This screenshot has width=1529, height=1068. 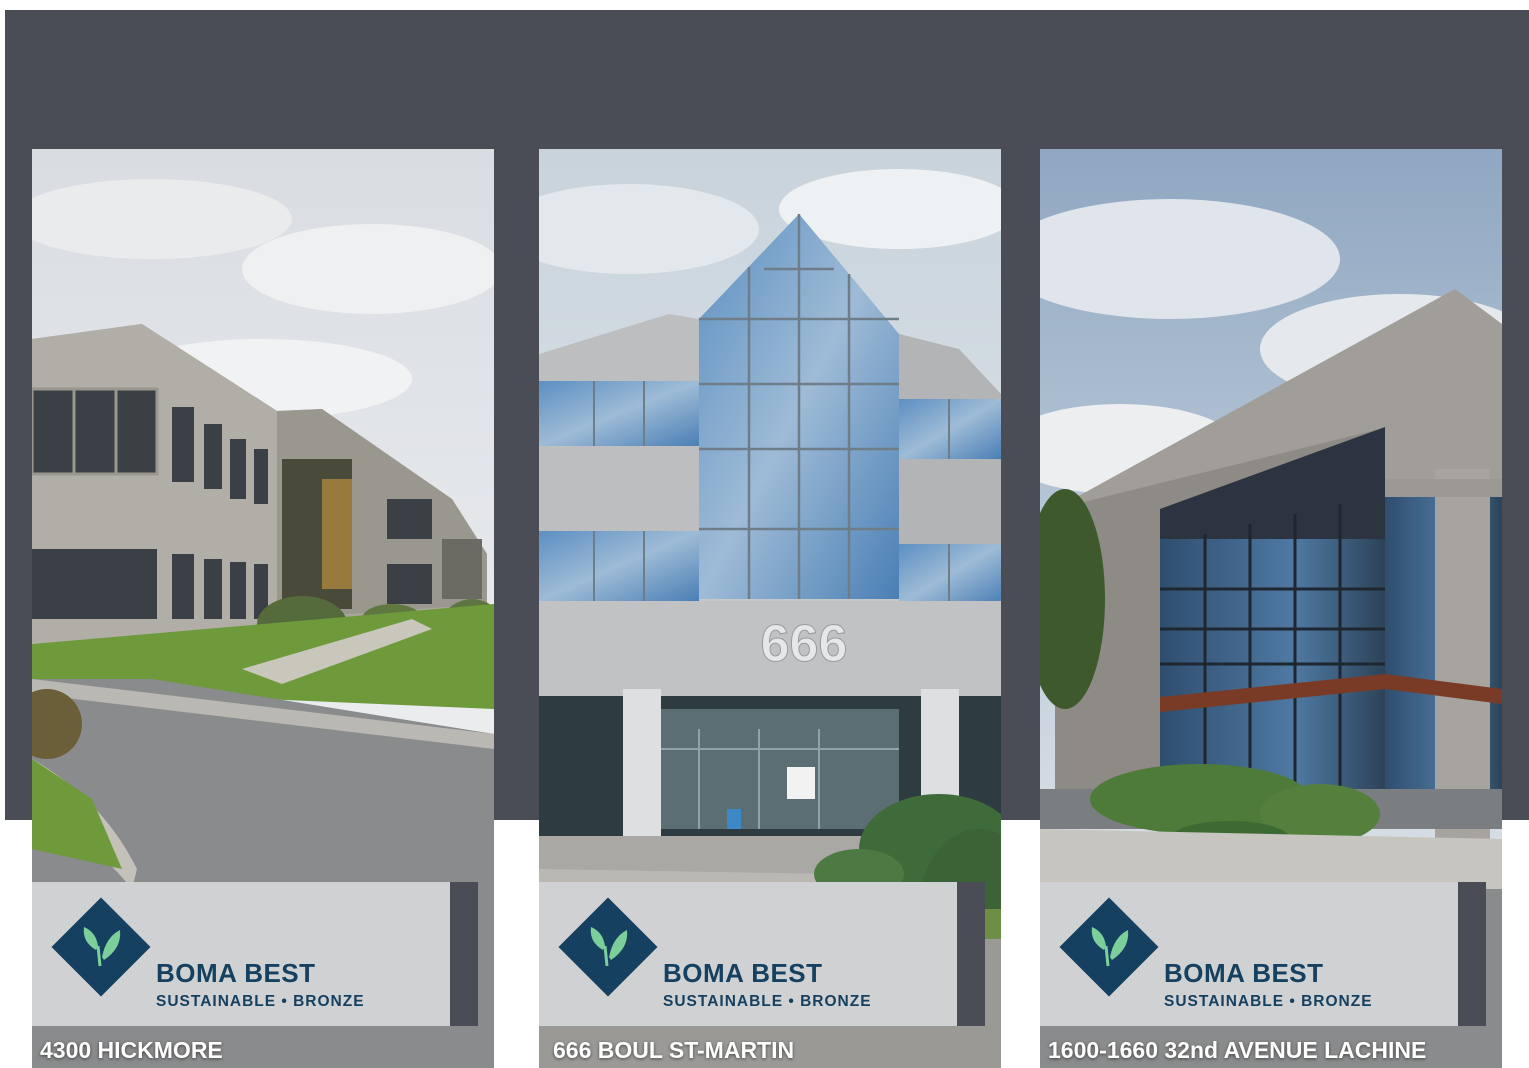 I want to click on property-address: 4300 HICKMORE, so click(x=131, y=1050).